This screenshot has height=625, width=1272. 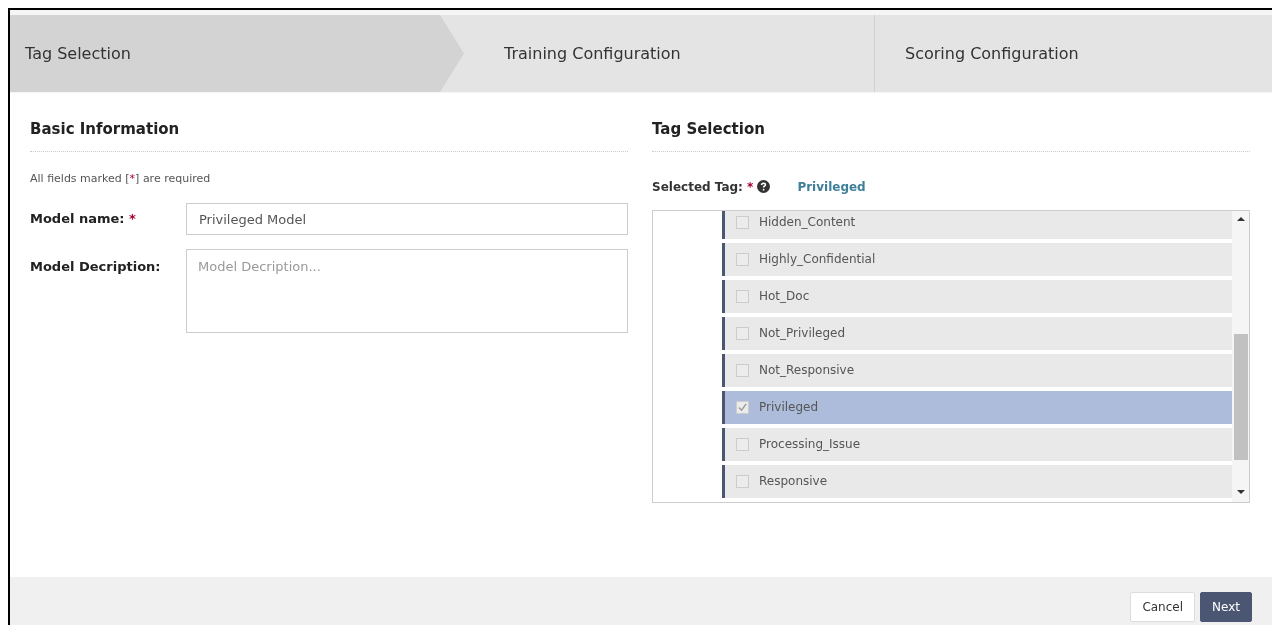 I want to click on field-label: Model name: *, so click(x=83, y=219).